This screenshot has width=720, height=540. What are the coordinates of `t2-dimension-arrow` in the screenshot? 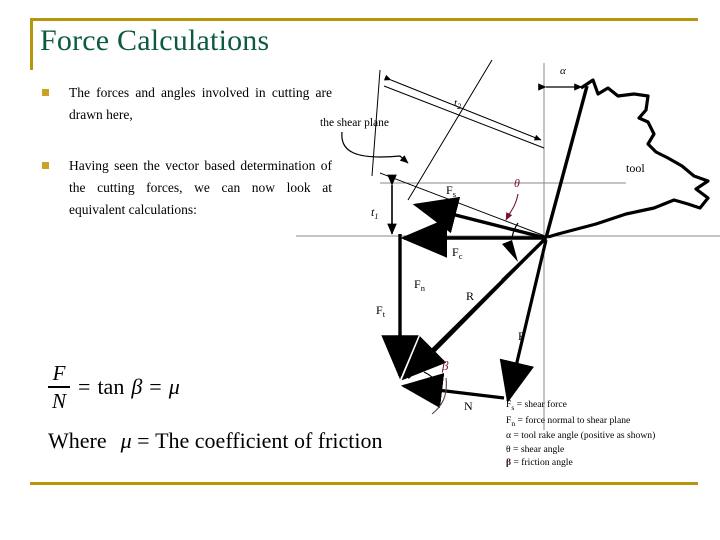 It's located at (462, 107).